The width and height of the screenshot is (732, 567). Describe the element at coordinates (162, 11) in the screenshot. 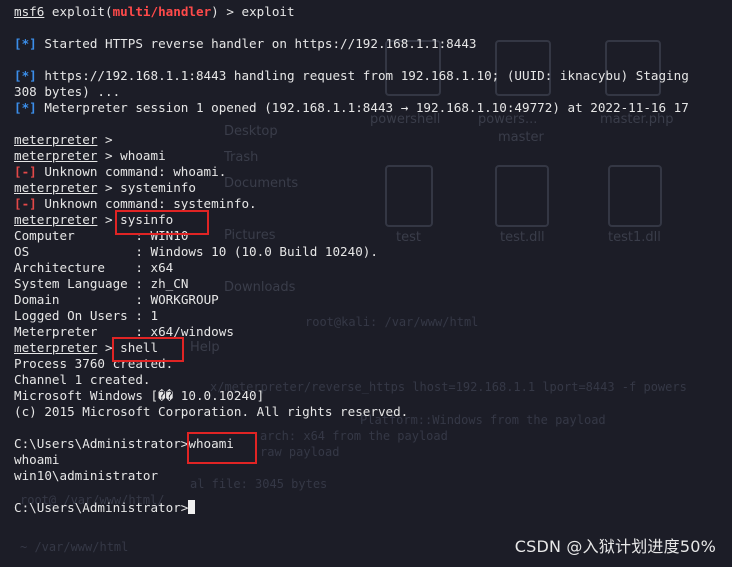

I see `module-name: multi/handler` at that location.